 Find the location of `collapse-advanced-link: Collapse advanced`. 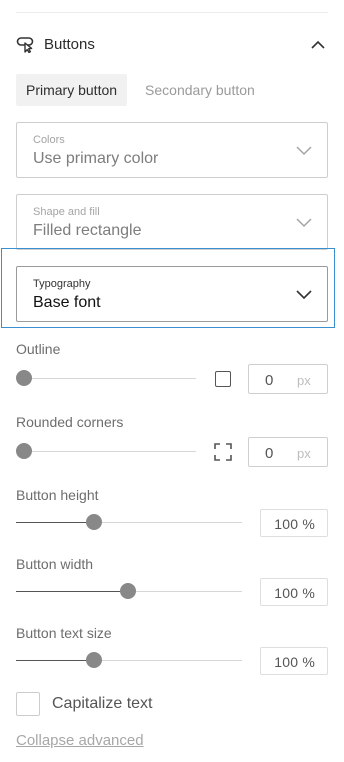

collapse-advanced-link: Collapse advanced is located at coordinates (80, 740).